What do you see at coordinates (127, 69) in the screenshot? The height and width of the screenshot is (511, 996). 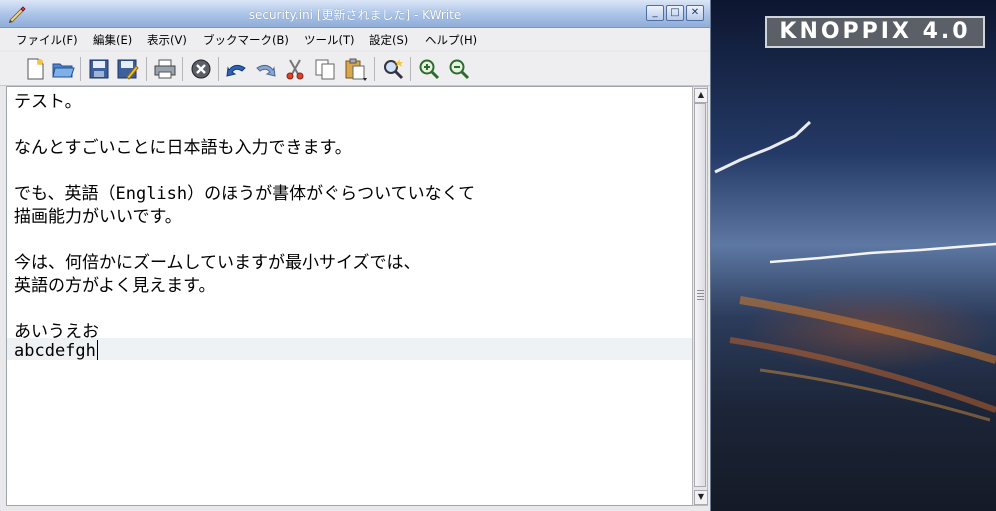 I see `save-as-icon` at bounding box center [127, 69].